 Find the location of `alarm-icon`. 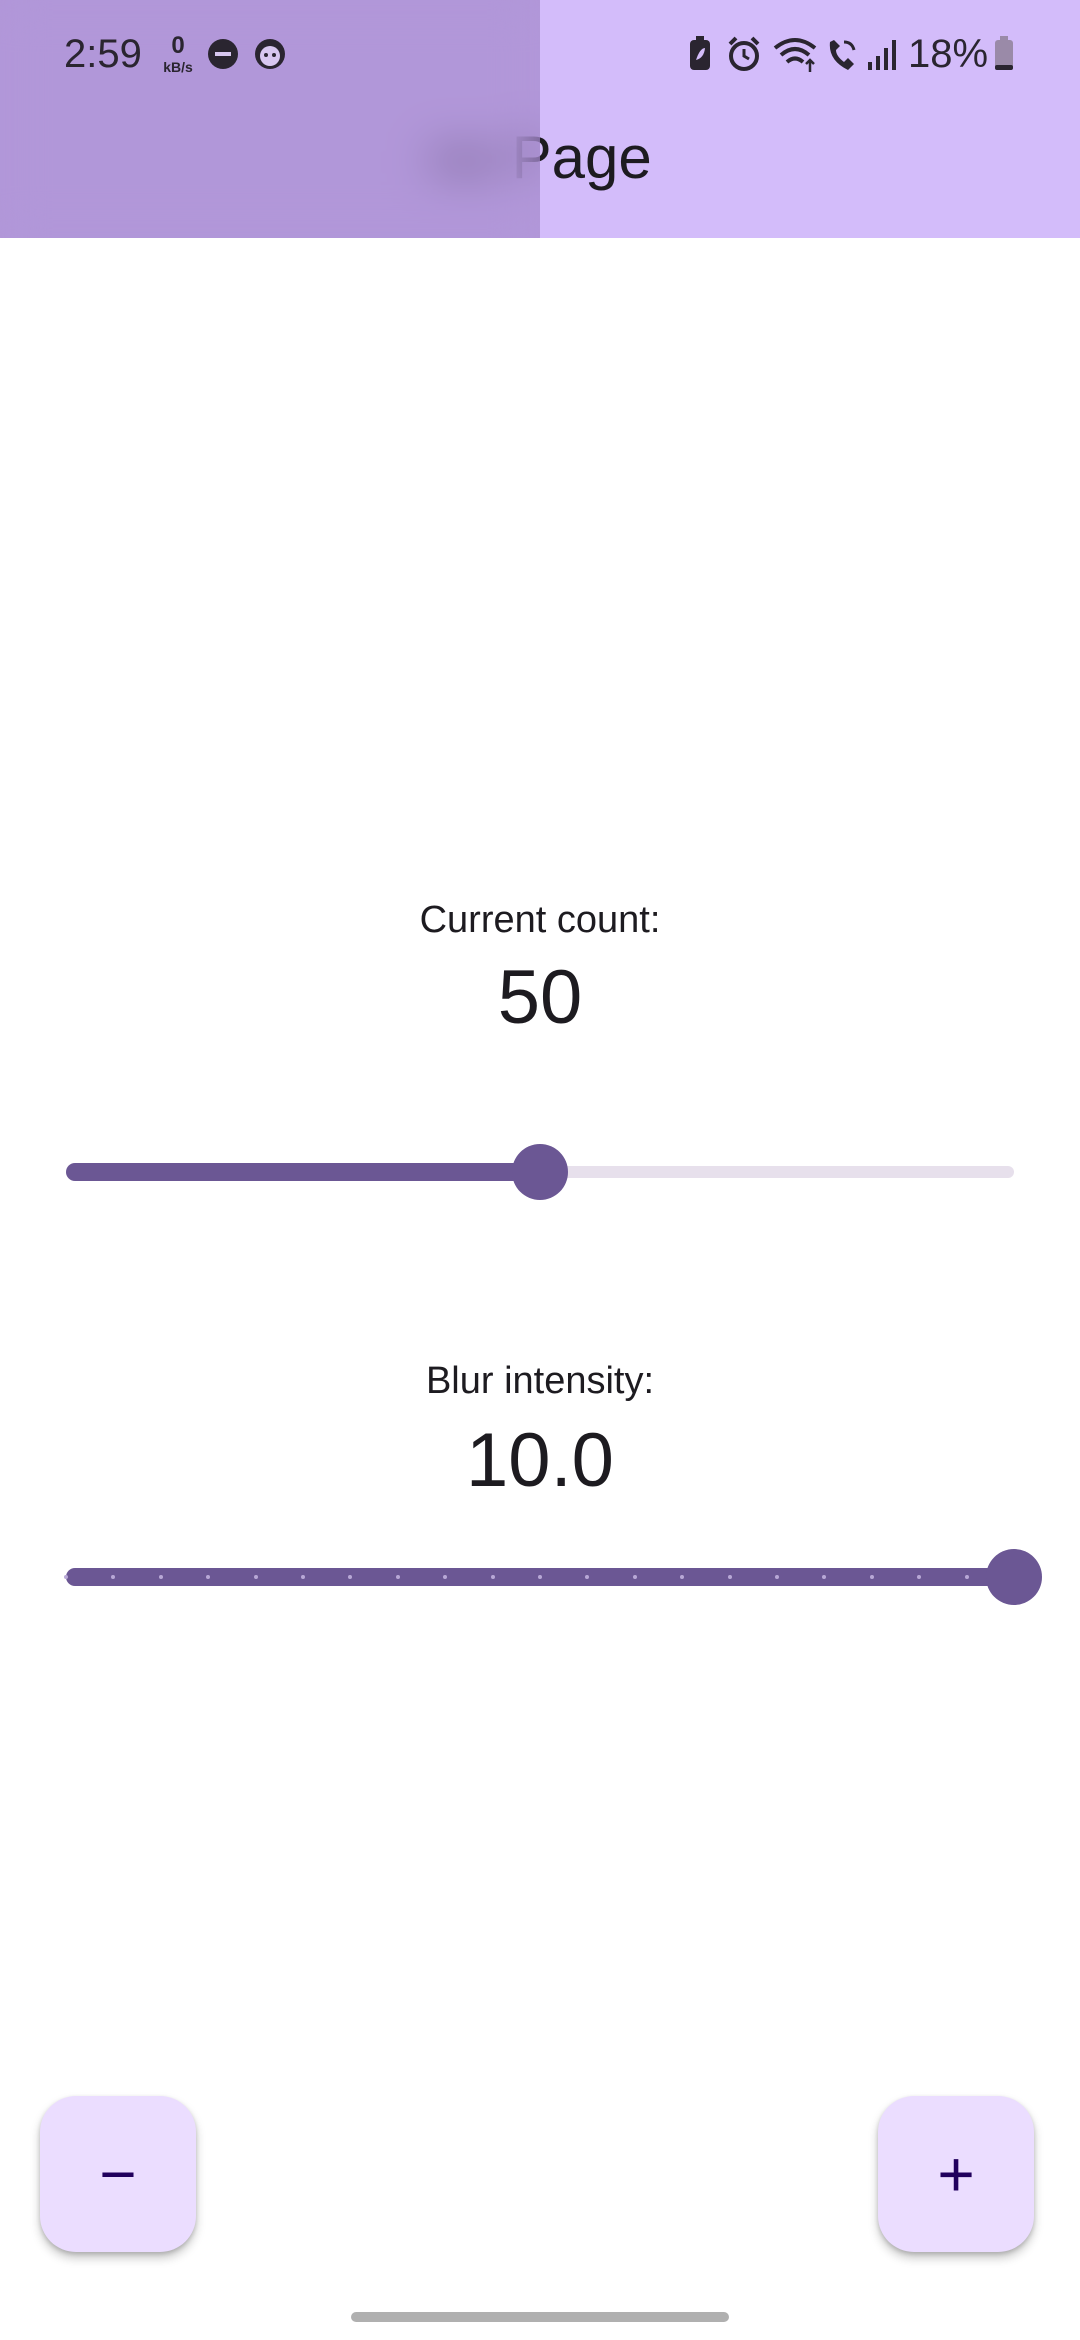

alarm-icon is located at coordinates (744, 53).